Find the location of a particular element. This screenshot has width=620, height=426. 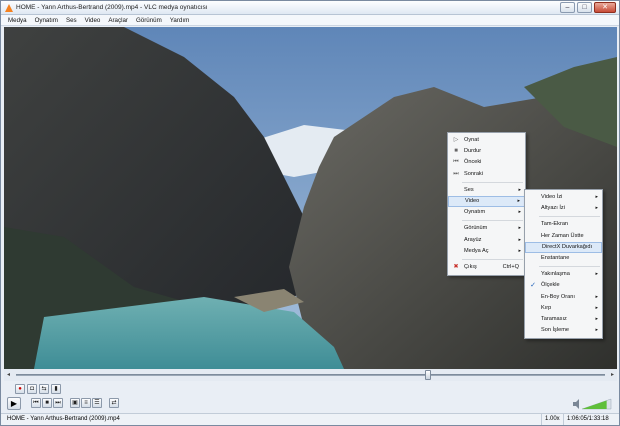

ctx-item-onceki: ⏮ Önceki is located at coordinates (486, 162).